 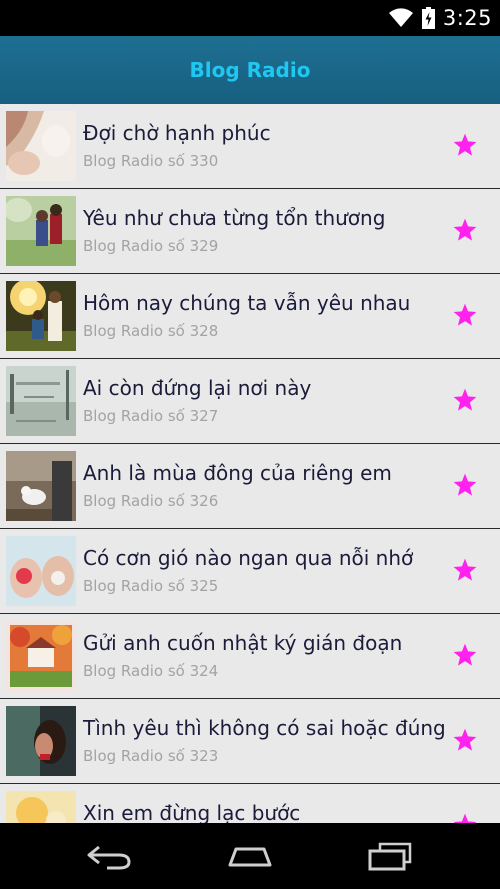 What do you see at coordinates (248, 558) in the screenshot?
I see `item-title: Có cơn gió nào ngan qua nỗi nhớ` at bounding box center [248, 558].